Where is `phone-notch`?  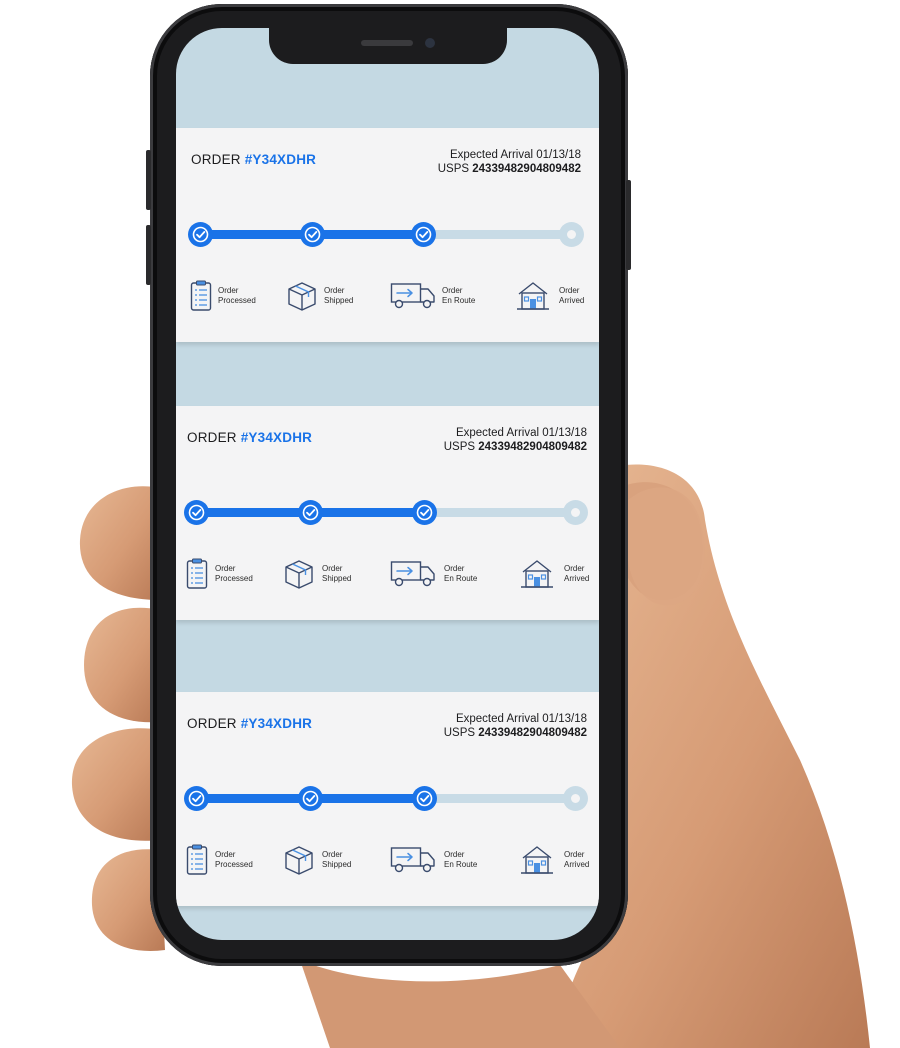
phone-notch is located at coordinates (388, 46).